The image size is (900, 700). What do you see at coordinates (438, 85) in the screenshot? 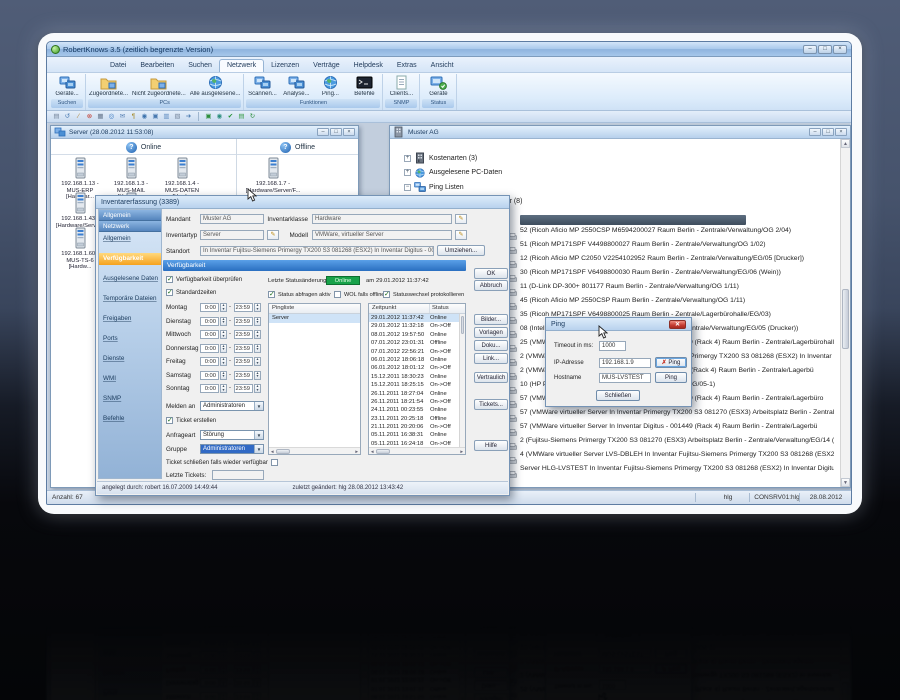
I see `ribbon-button-ger-te: Geräte` at bounding box center [438, 85].